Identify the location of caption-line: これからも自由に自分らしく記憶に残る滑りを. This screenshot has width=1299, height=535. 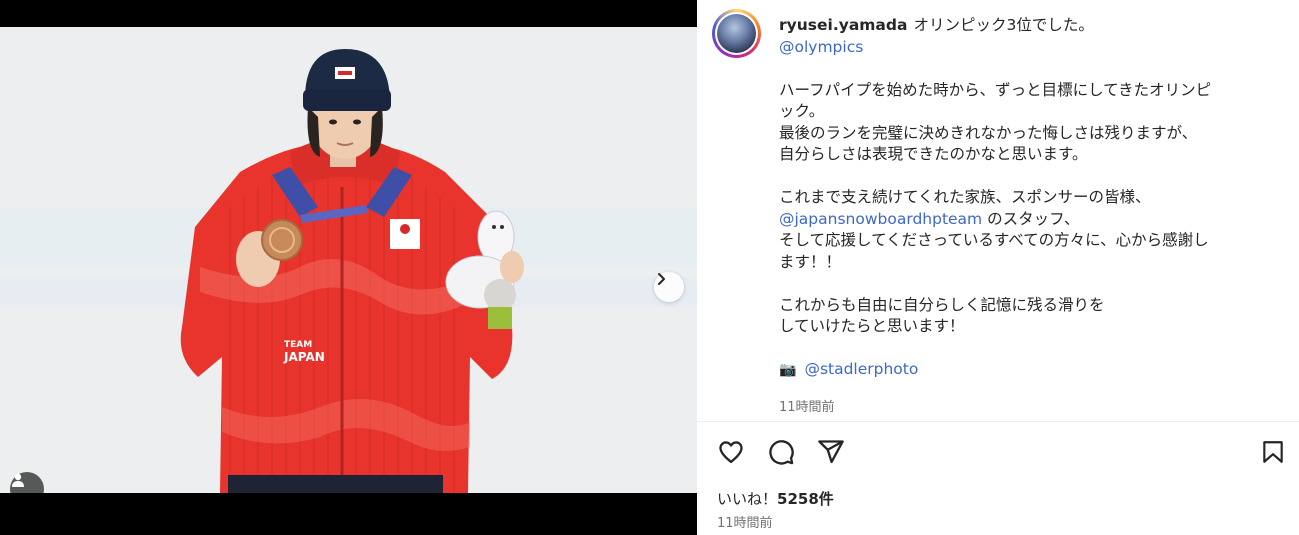
(1029, 306).